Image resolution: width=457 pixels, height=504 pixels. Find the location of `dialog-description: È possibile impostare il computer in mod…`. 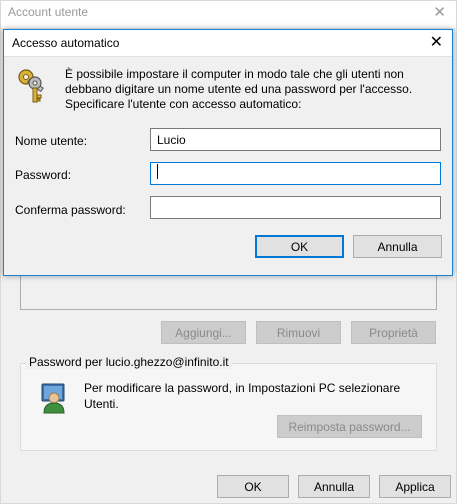

dialog-description: È possibile impostare il computer in mod… is located at coordinates (239, 89).